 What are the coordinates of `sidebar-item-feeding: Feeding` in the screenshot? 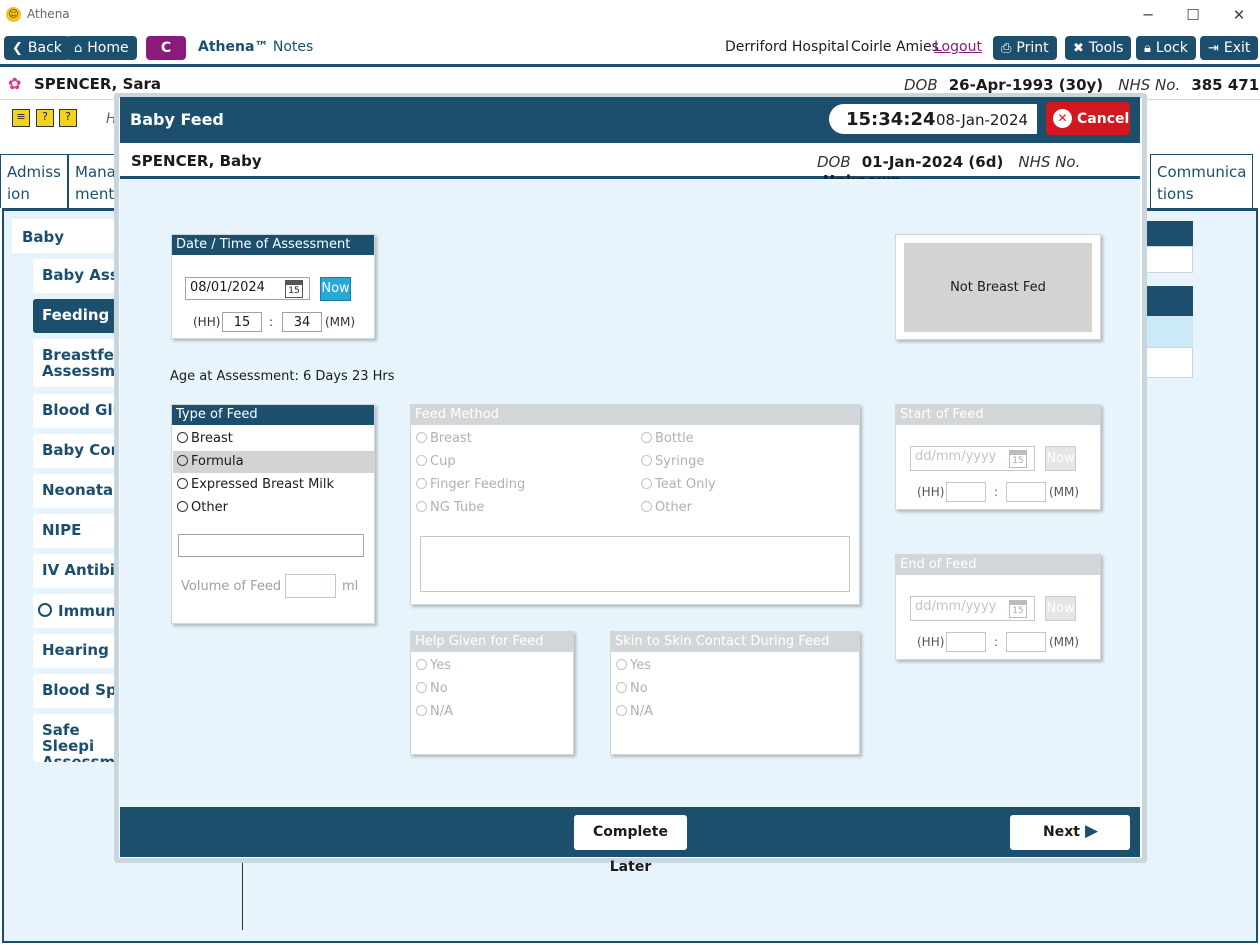 It's located at (78, 316).